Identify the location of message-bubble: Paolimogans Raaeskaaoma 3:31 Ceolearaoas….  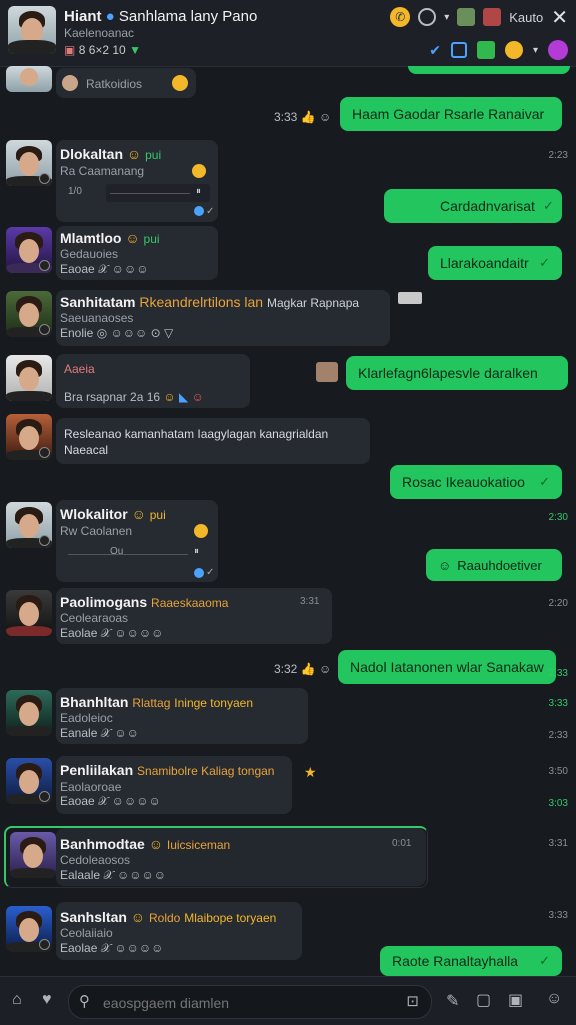
(194, 616).